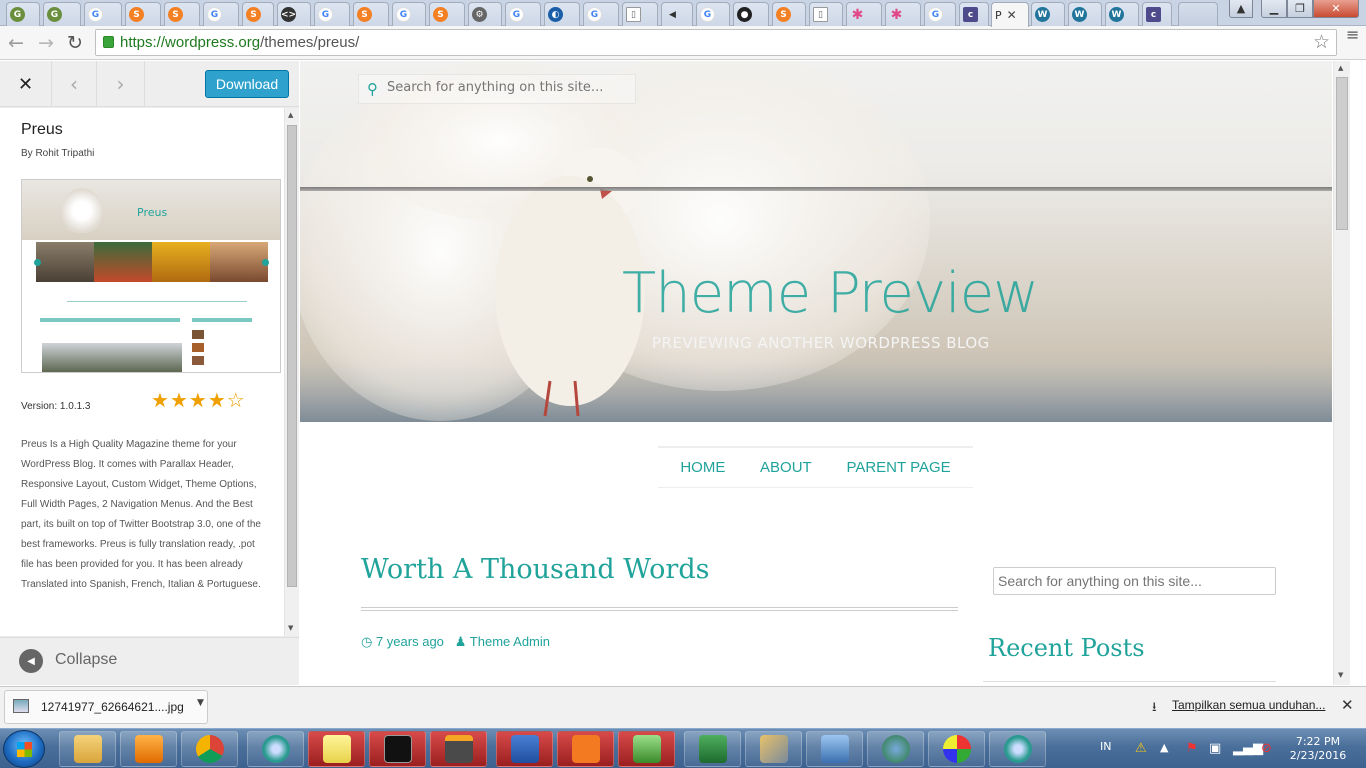  Describe the element at coordinates (1134, 581) in the screenshot. I see `widget-search-input` at that location.